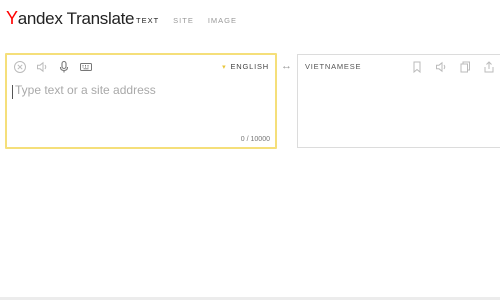  What do you see at coordinates (249, 66) in the screenshot?
I see `source-language-label: ENGLISH` at bounding box center [249, 66].